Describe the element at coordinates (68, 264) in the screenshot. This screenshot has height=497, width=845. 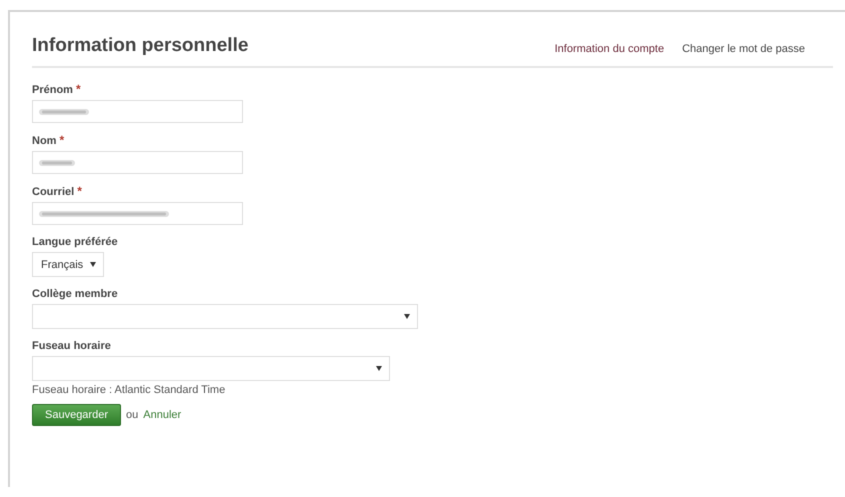
I see `select-field: Français` at that location.